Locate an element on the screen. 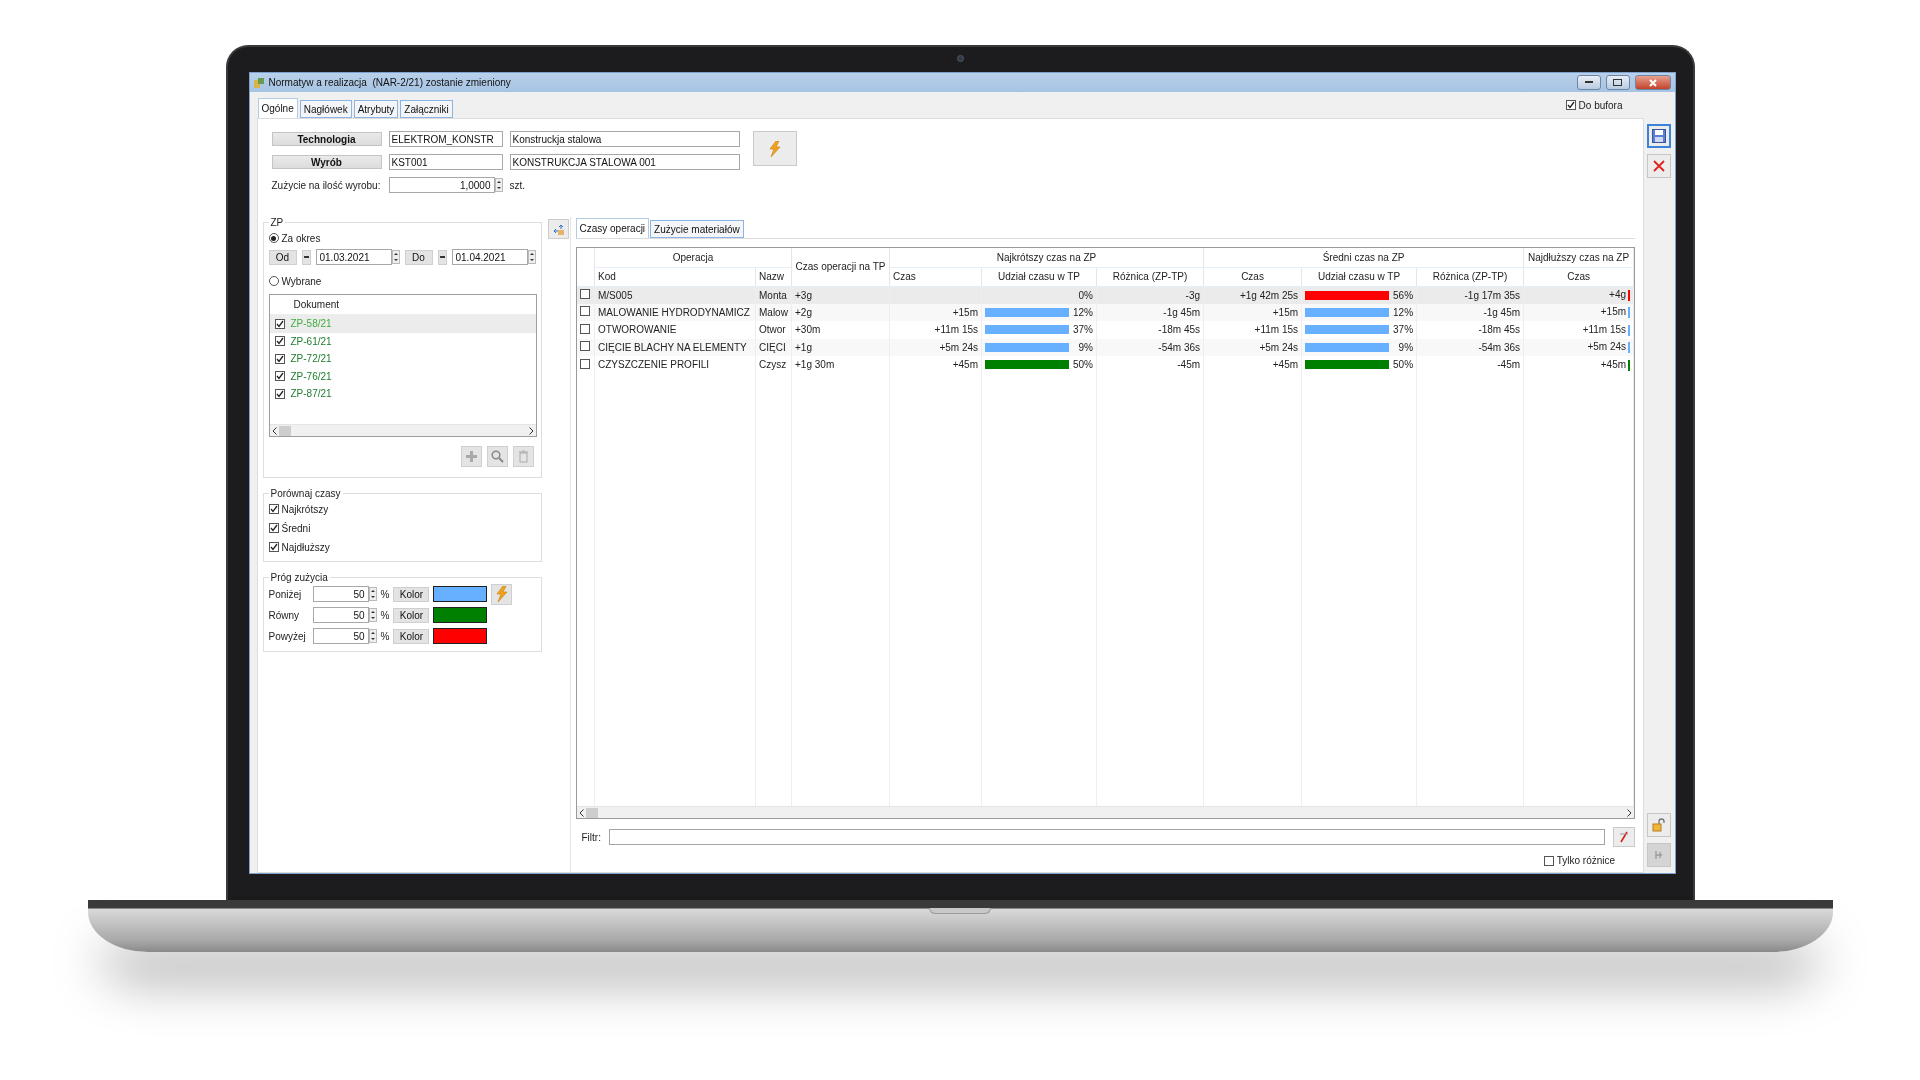 The image size is (1920, 1080). maximize-button is located at coordinates (1617, 82).